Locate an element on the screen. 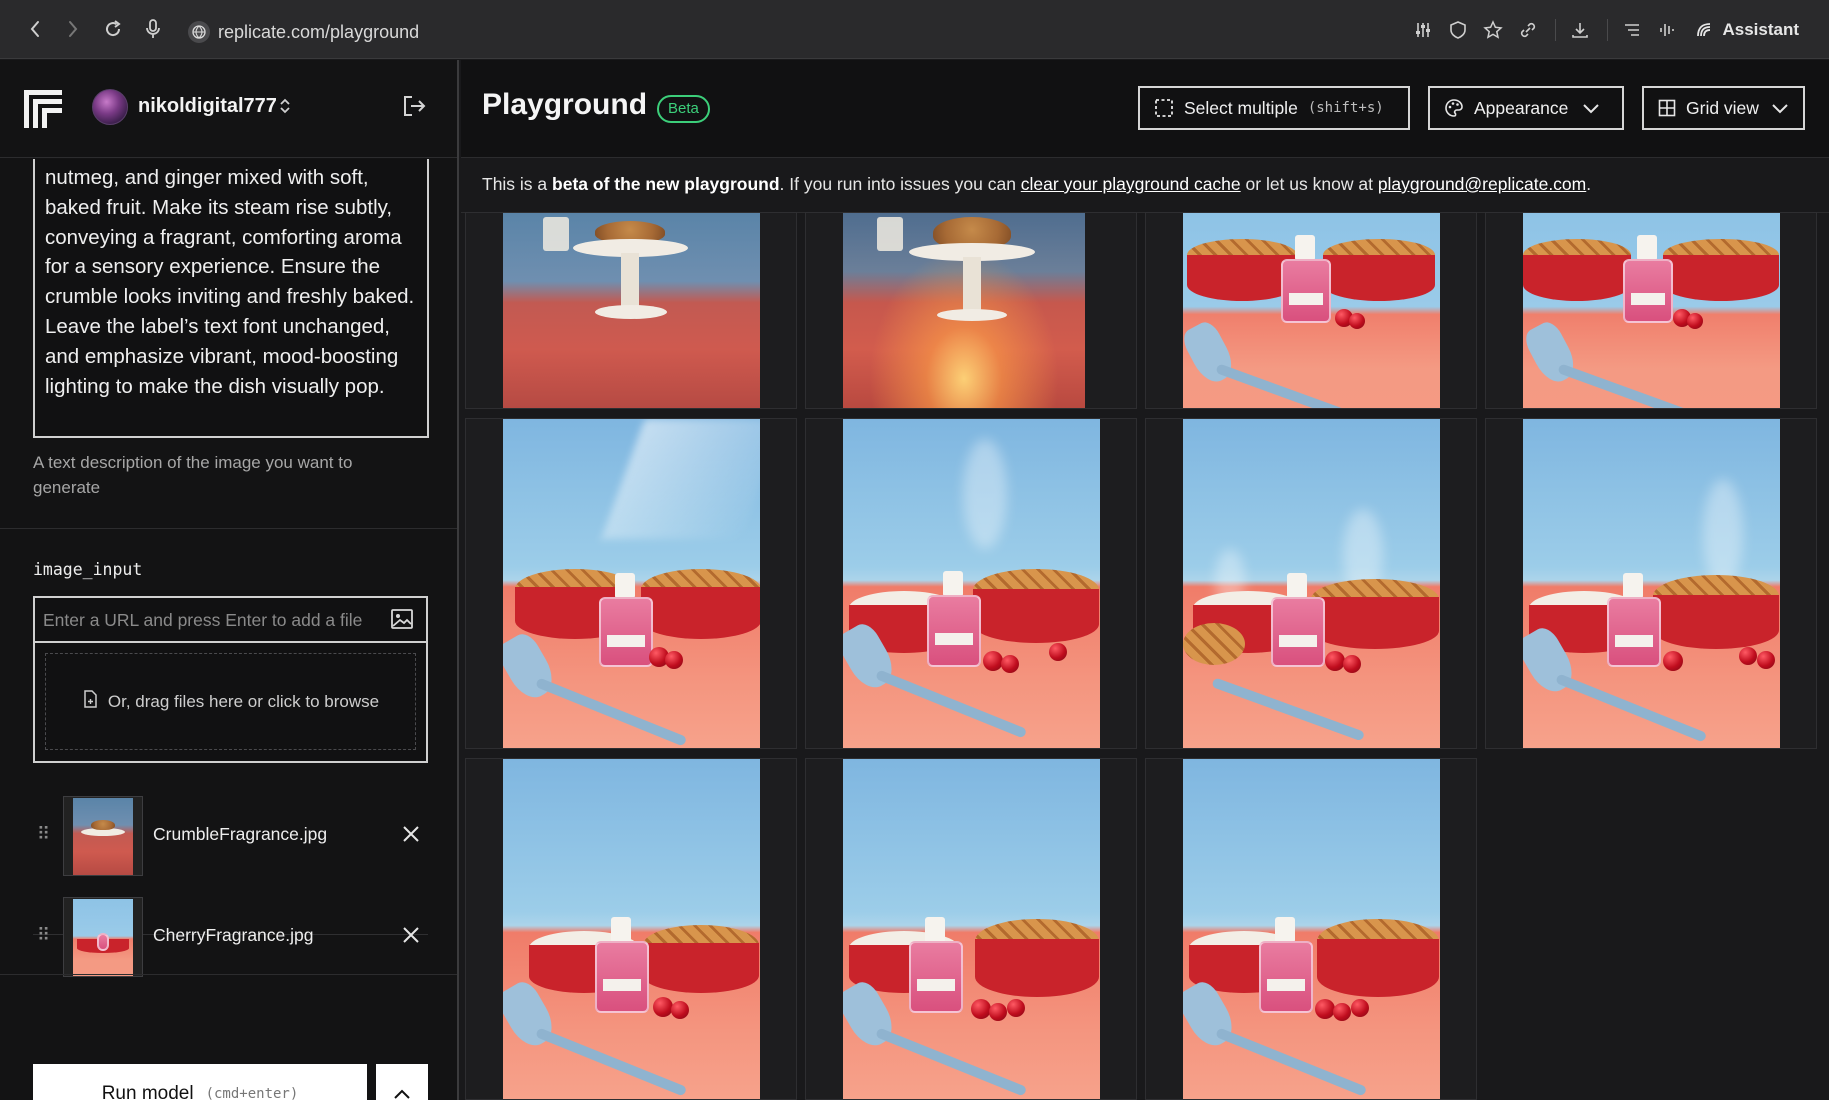  image-input-label: image_input is located at coordinates (88, 569).